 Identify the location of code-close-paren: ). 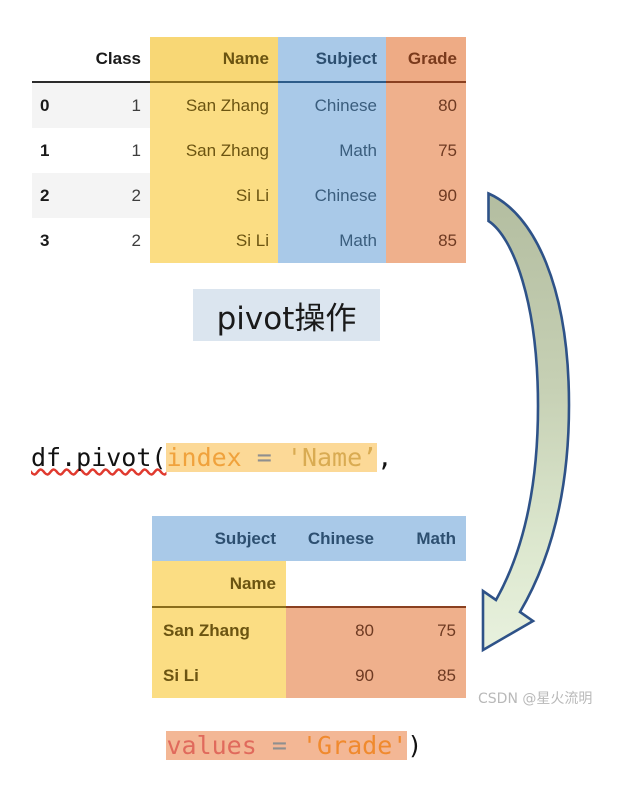
(415, 745).